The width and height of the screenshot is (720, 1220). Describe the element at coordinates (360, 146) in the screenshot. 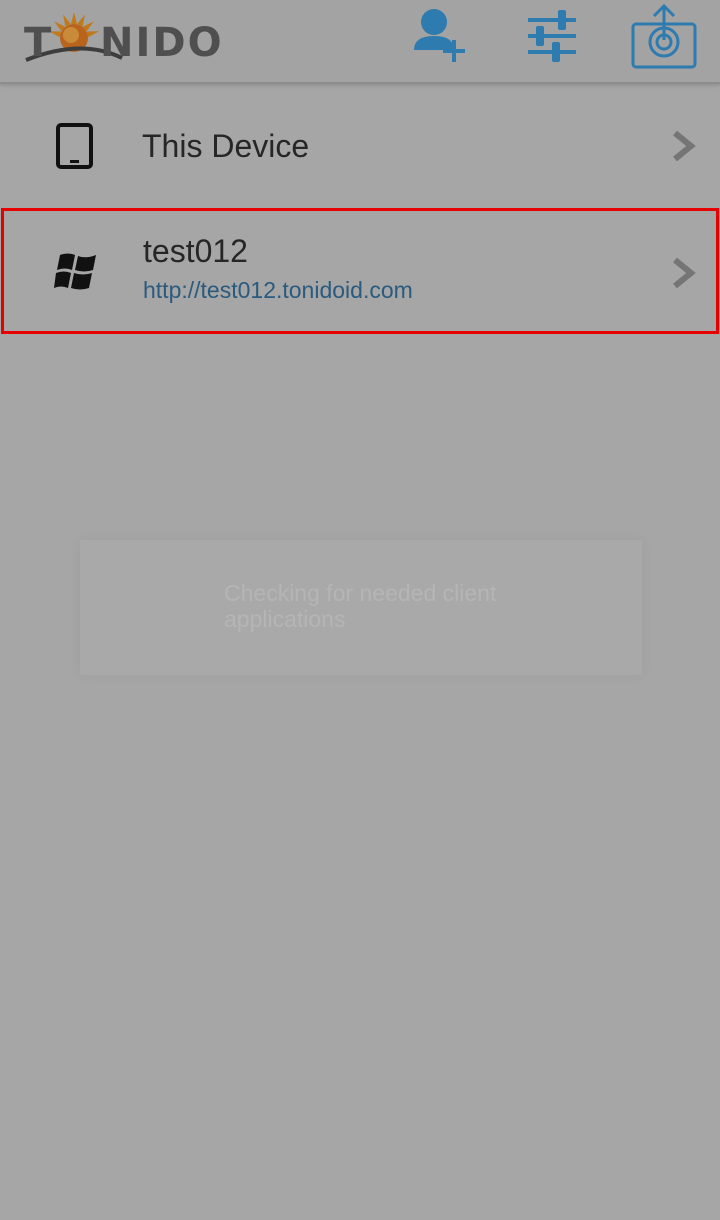

I see `device-item-this-device: This Device` at that location.